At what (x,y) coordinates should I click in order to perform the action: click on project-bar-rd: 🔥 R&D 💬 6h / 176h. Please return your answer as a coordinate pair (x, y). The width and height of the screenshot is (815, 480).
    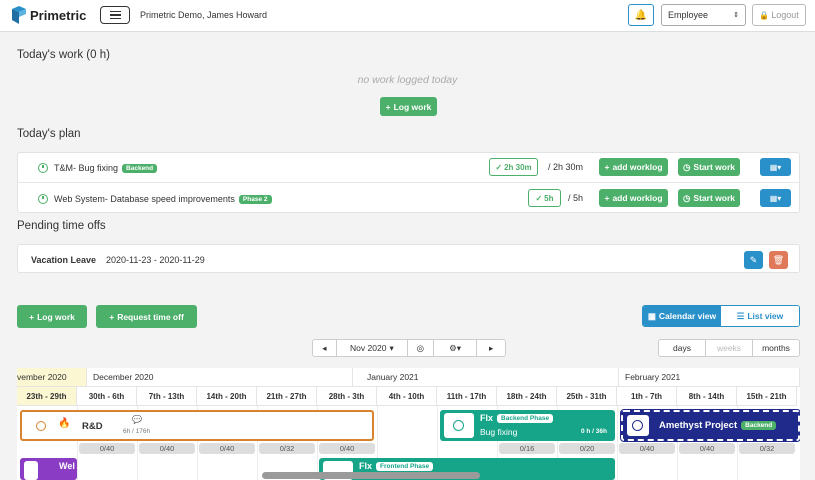
    Looking at the image, I should click on (197, 425).